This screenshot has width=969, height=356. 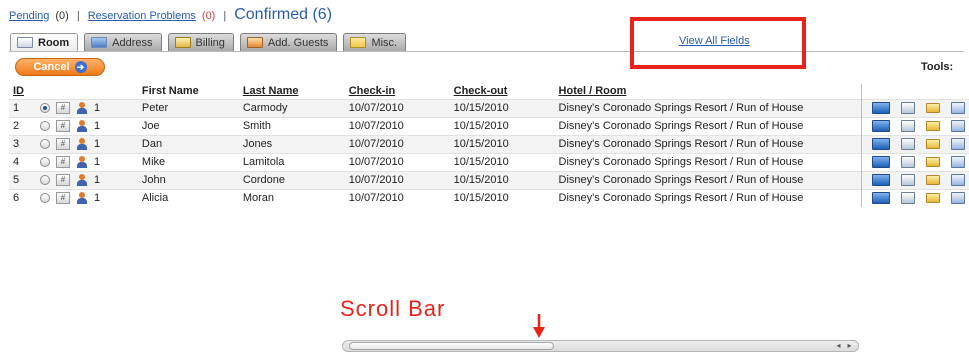 I want to click on row-id: 4, so click(x=22, y=161).